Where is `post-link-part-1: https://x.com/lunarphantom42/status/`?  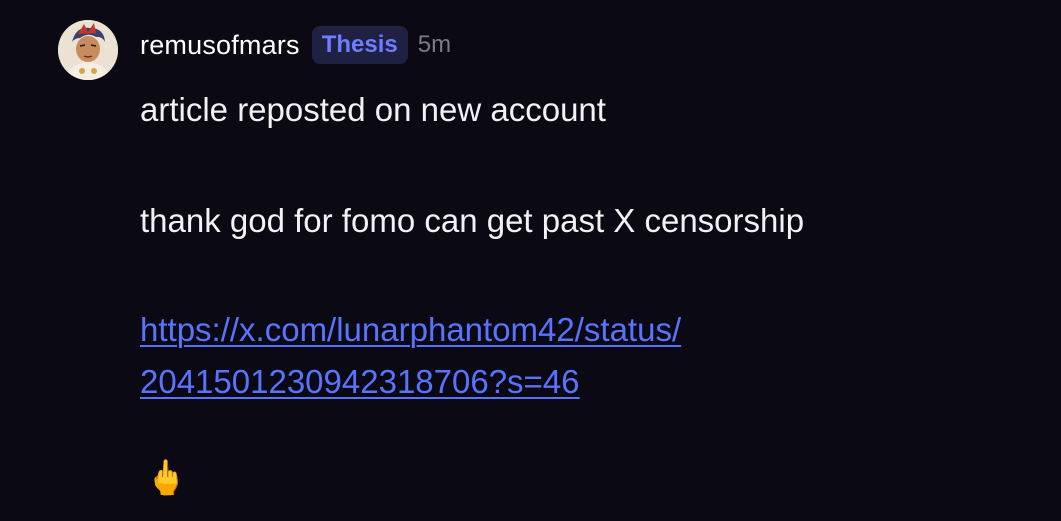 post-link-part-1: https://x.com/lunarphantom42/status/ is located at coordinates (410, 330).